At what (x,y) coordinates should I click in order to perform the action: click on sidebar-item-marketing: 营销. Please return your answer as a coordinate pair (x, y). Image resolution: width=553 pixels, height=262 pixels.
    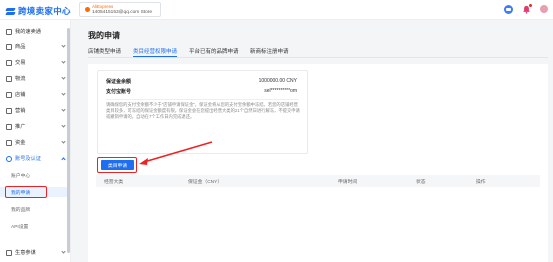
    Looking at the image, I should click on (35, 110).